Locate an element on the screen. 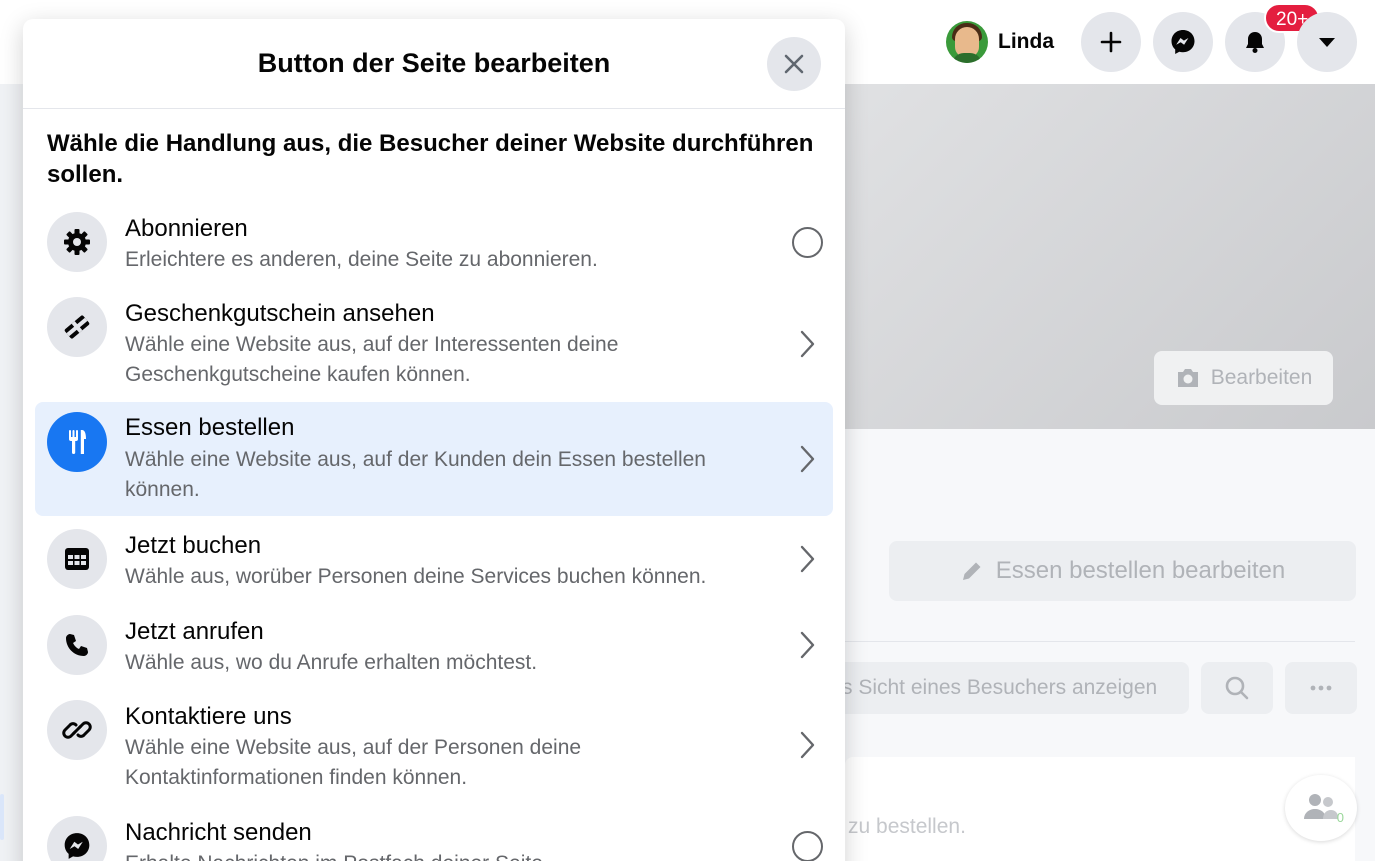 Image resolution: width=1375 pixels, height=861 pixels. search-icon is located at coordinates (1237, 688).